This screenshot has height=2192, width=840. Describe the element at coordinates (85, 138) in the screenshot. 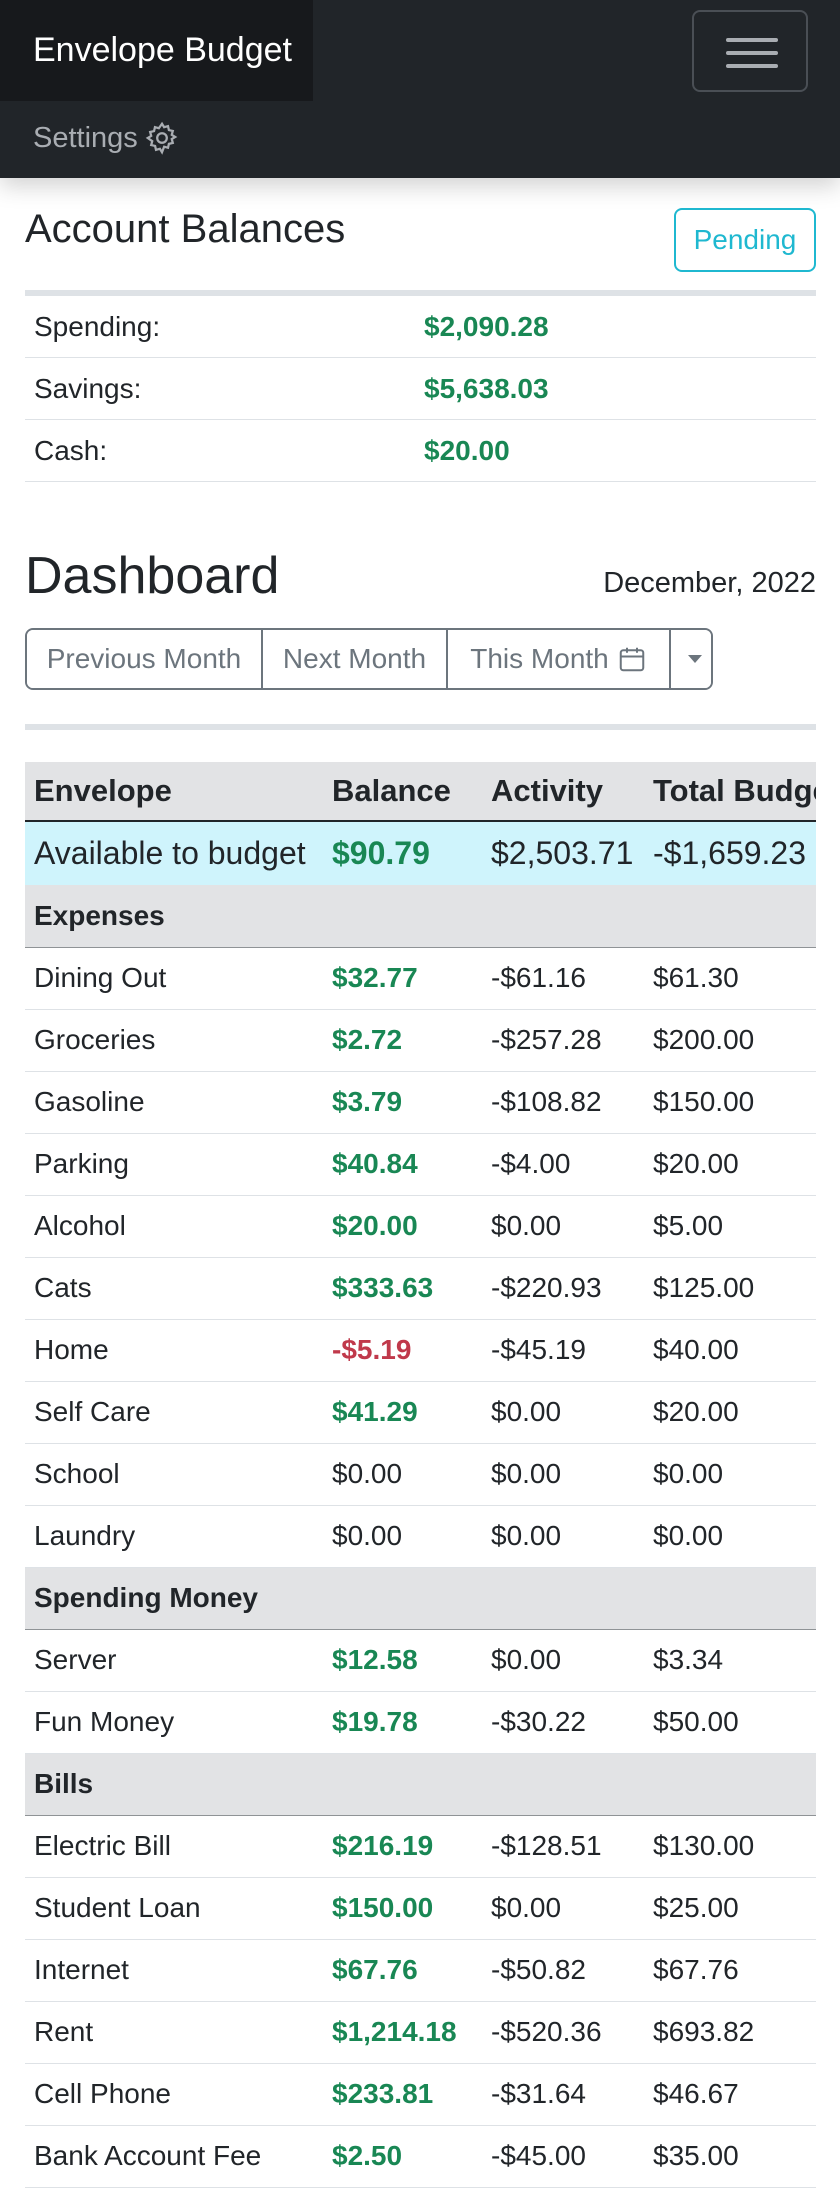

I see `settings-label: Settings` at that location.